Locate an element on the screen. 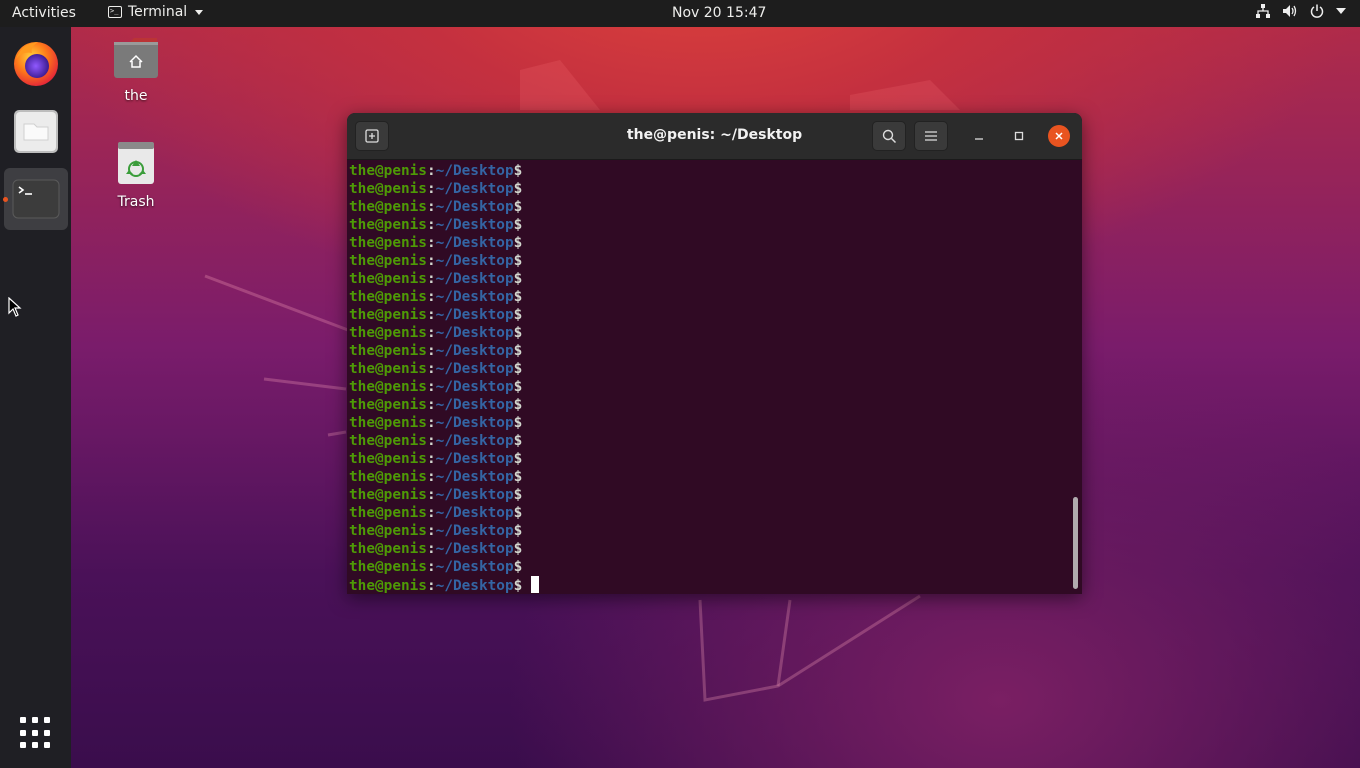  dock-item-firefox is located at coordinates (36, 64).